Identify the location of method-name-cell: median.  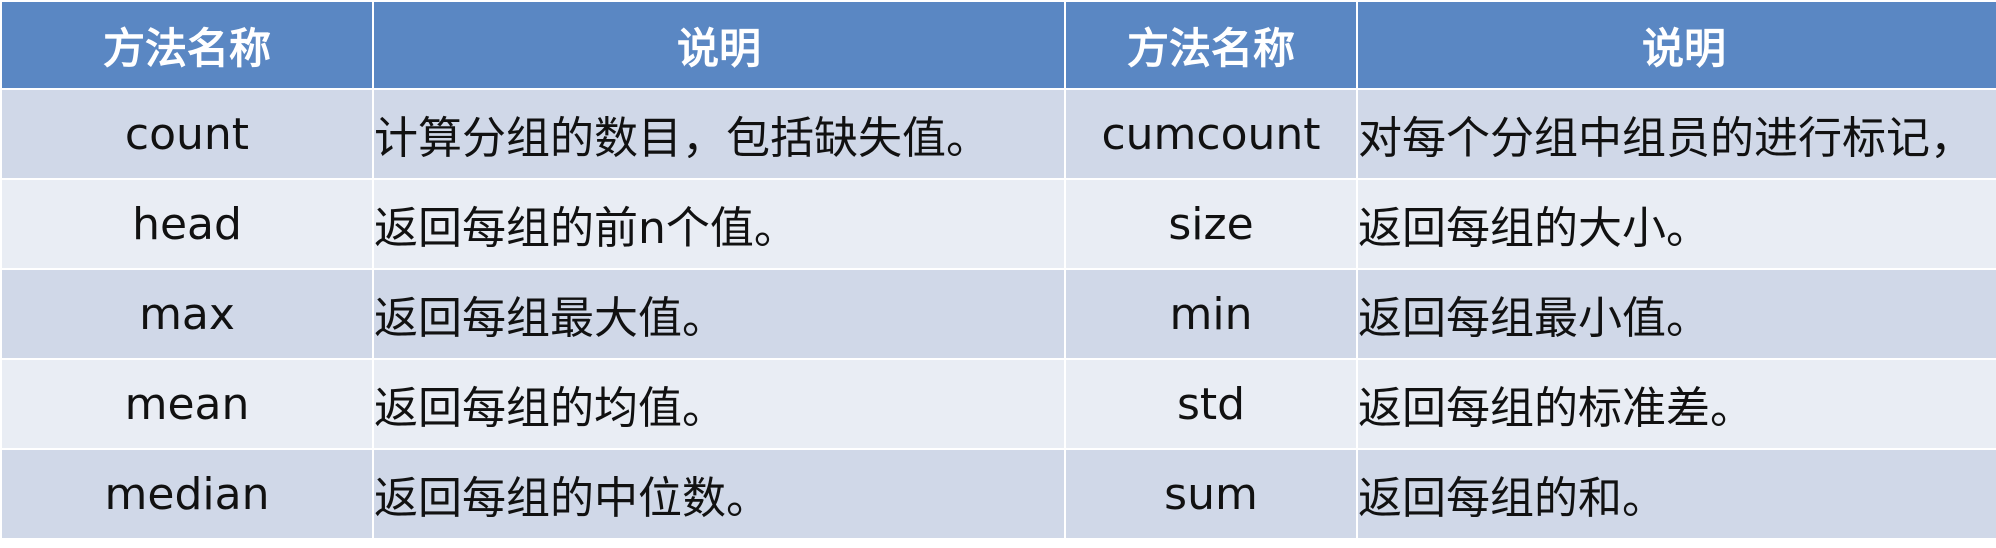
(187, 494).